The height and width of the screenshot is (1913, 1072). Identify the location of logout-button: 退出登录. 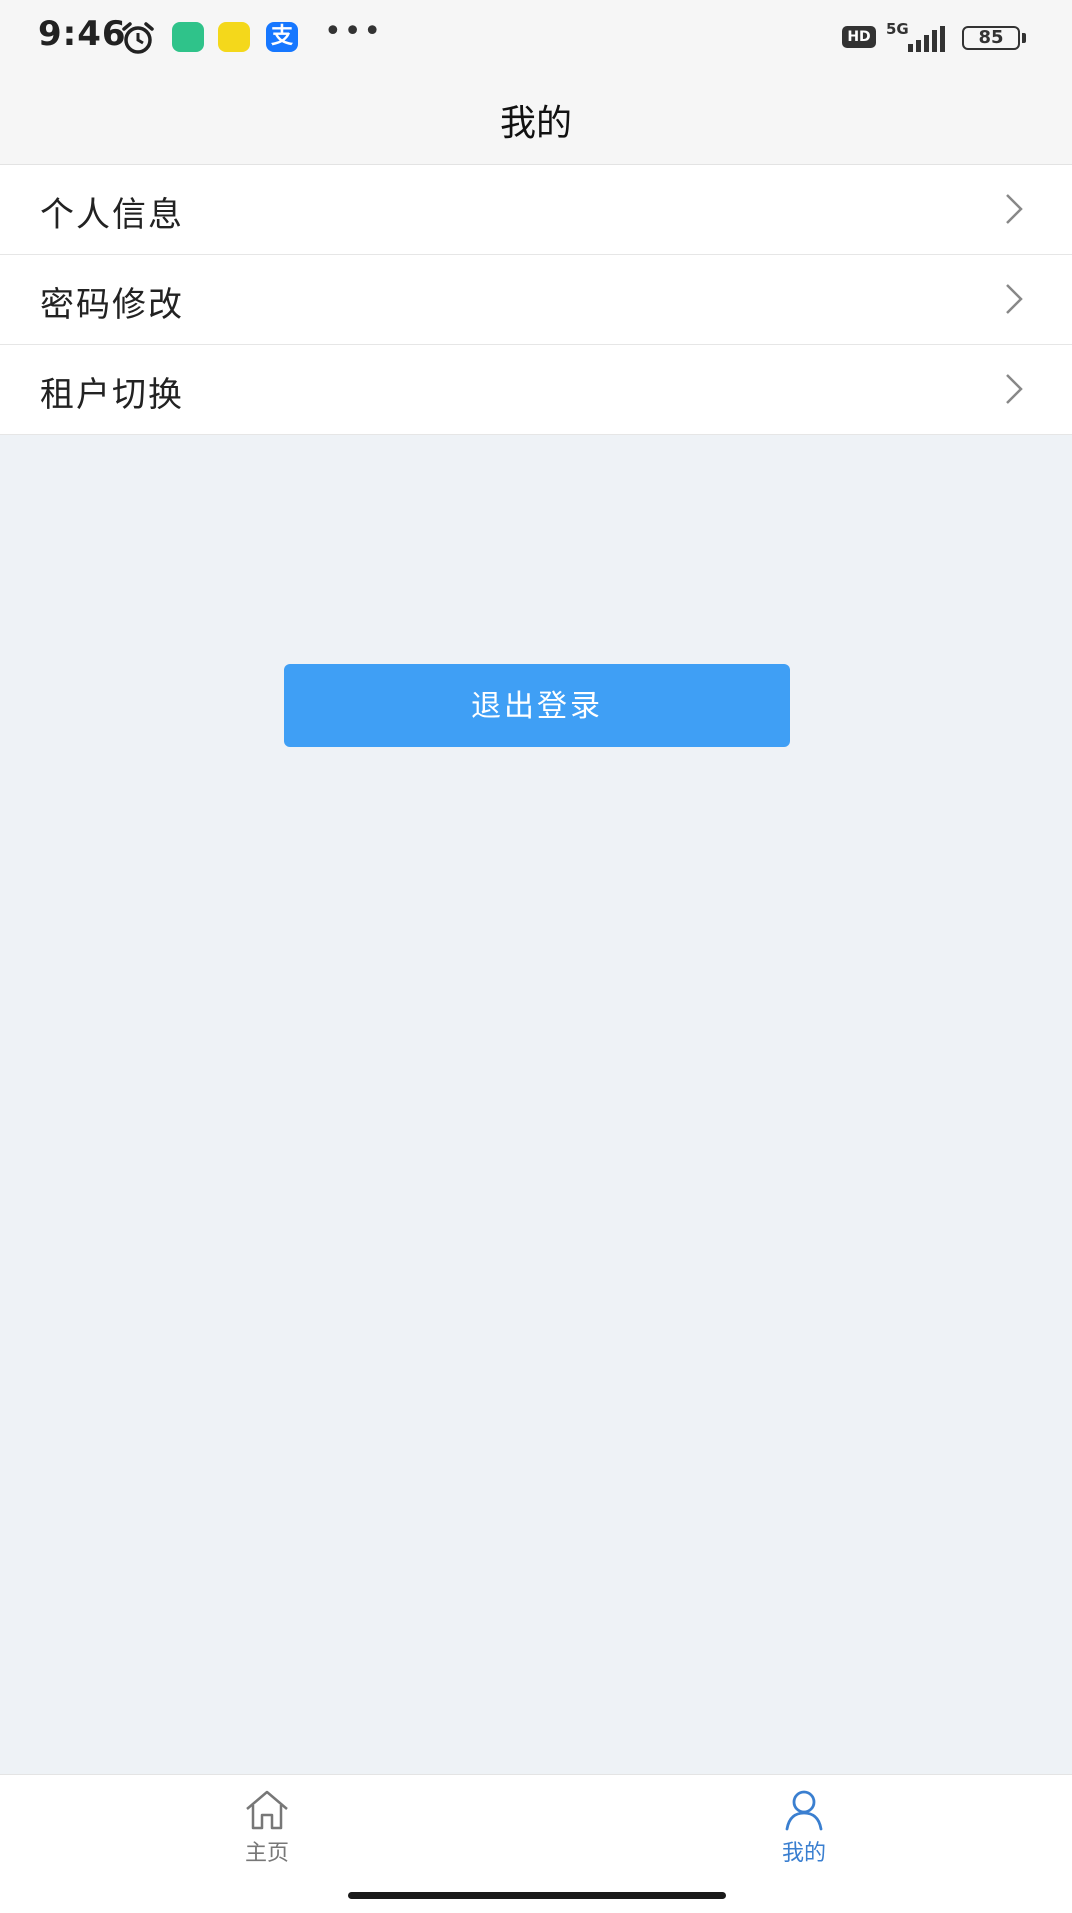
(537, 705).